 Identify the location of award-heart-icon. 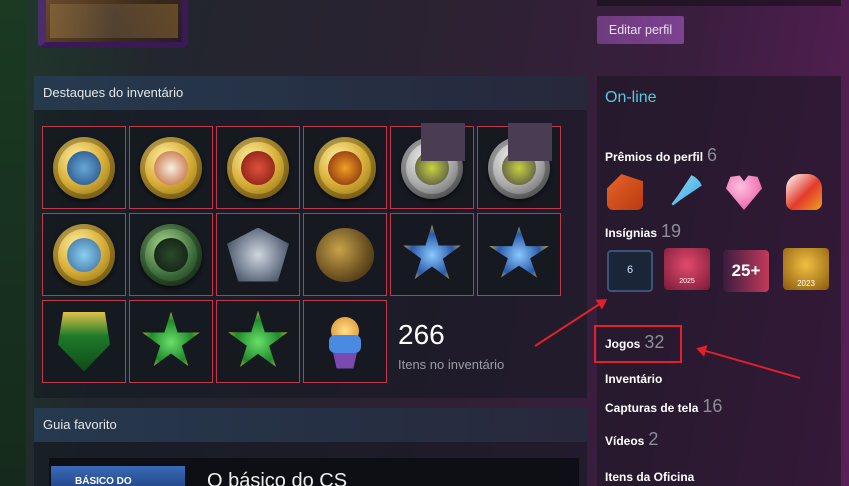
(744, 192).